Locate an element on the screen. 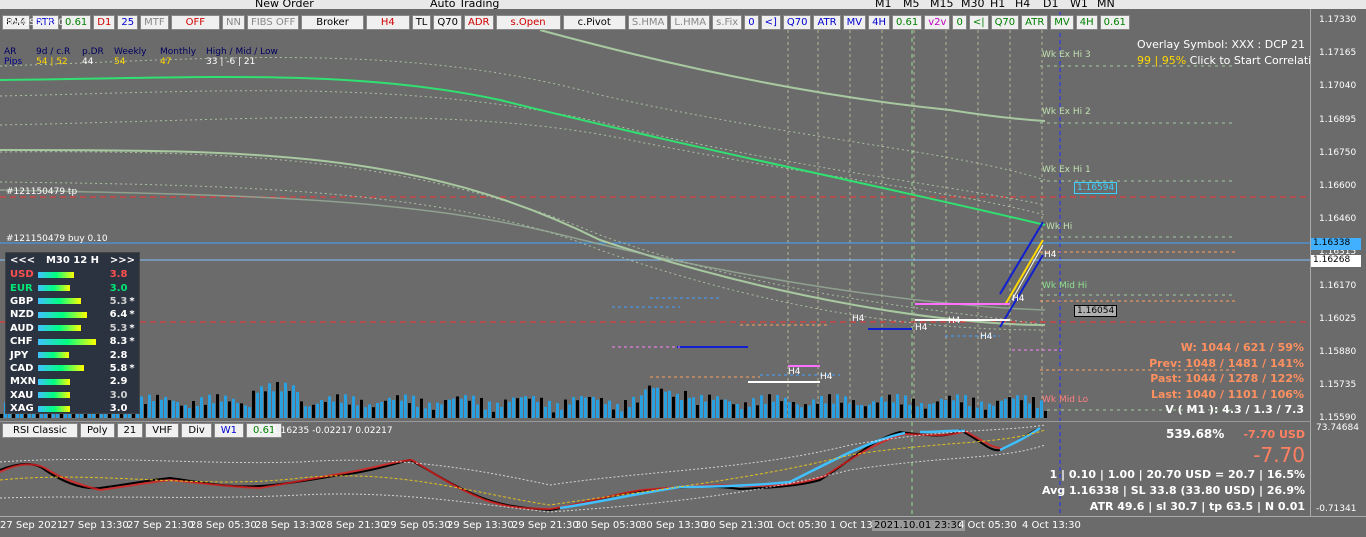 This screenshot has height=537, width=1366. time-axis-label: 27 Sep 13:30 is located at coordinates (95, 525).